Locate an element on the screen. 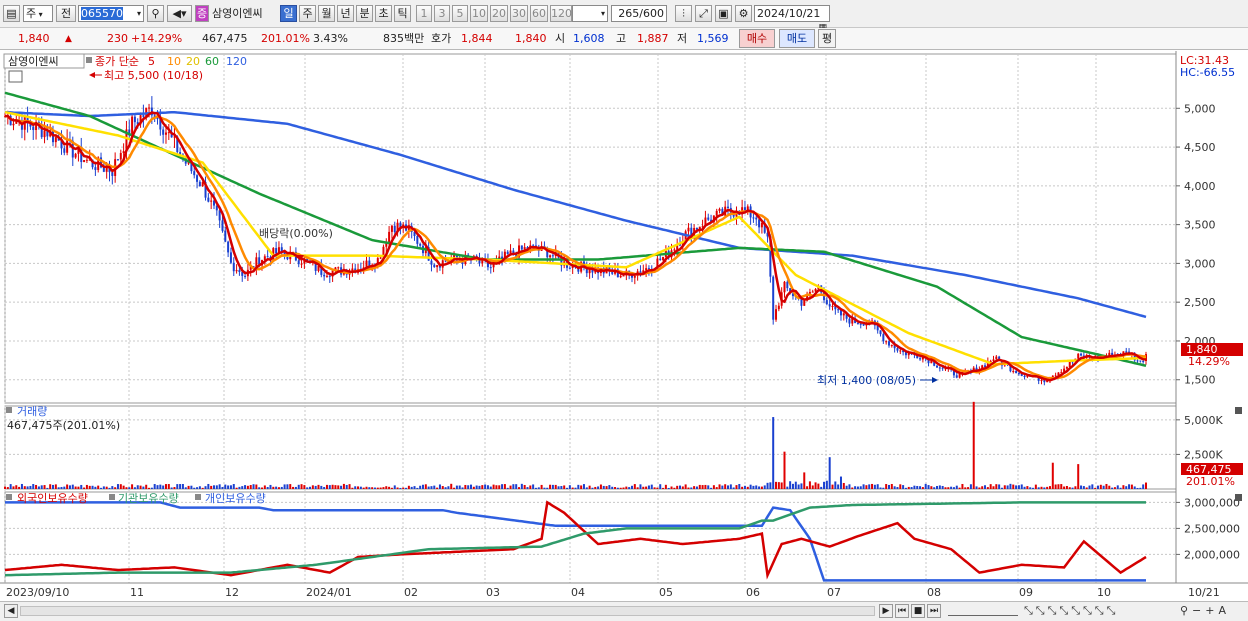 This screenshot has height=621, width=1248. period-button-3: 년 is located at coordinates (345, 13).